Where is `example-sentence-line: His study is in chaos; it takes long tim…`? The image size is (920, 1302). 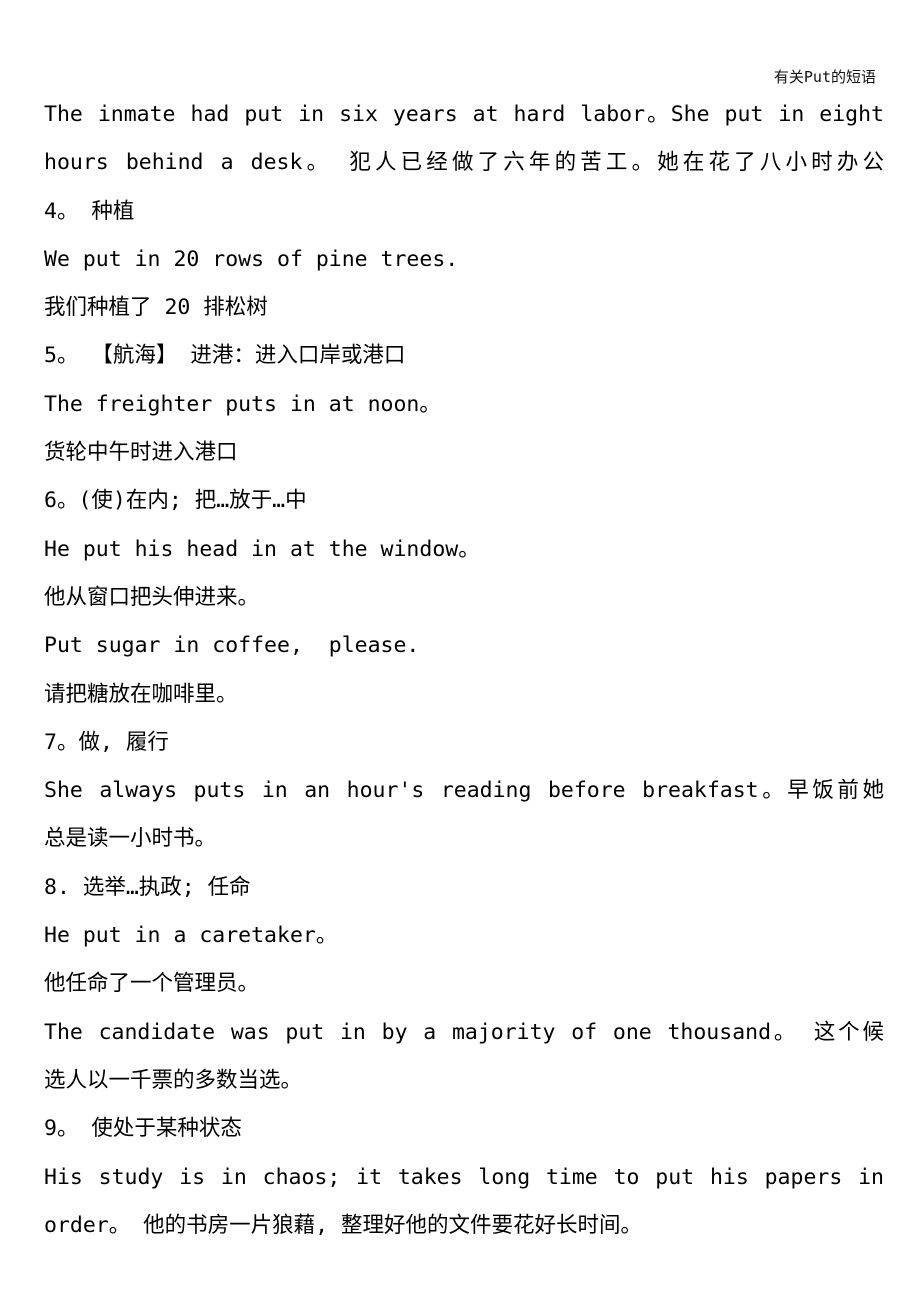
example-sentence-line: His study is in chaos; it takes long tim… is located at coordinates (464, 1177).